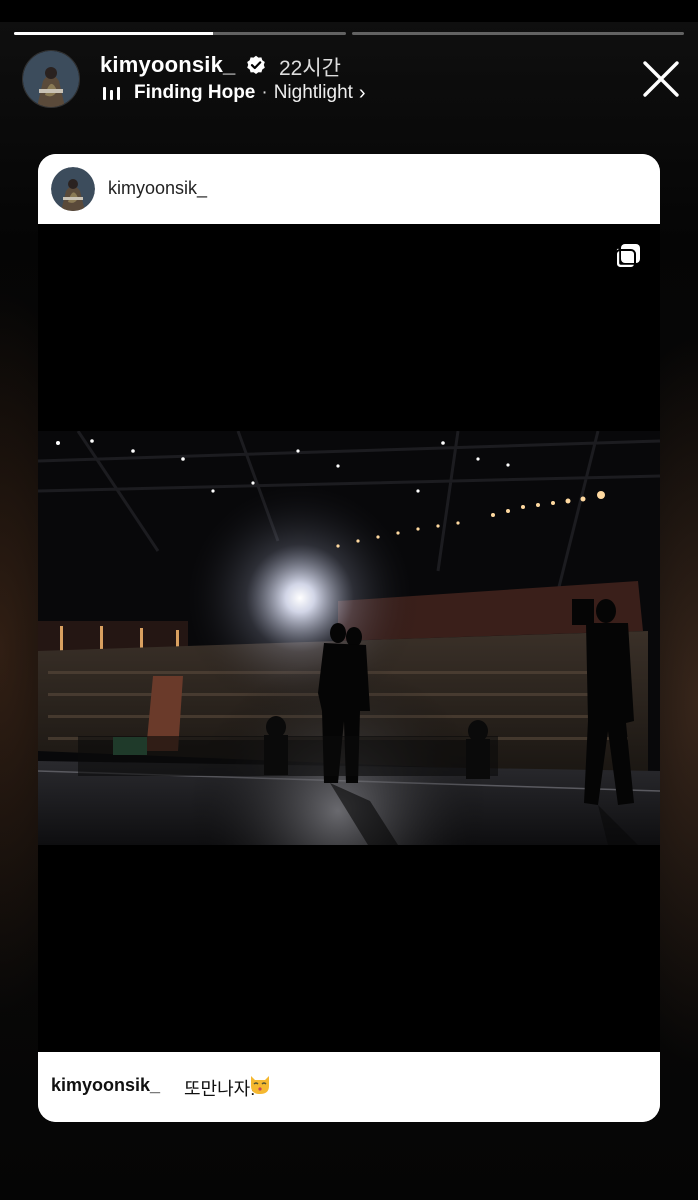  Describe the element at coordinates (195, 92) in the screenshot. I see `song-title: Finding Hope` at that location.